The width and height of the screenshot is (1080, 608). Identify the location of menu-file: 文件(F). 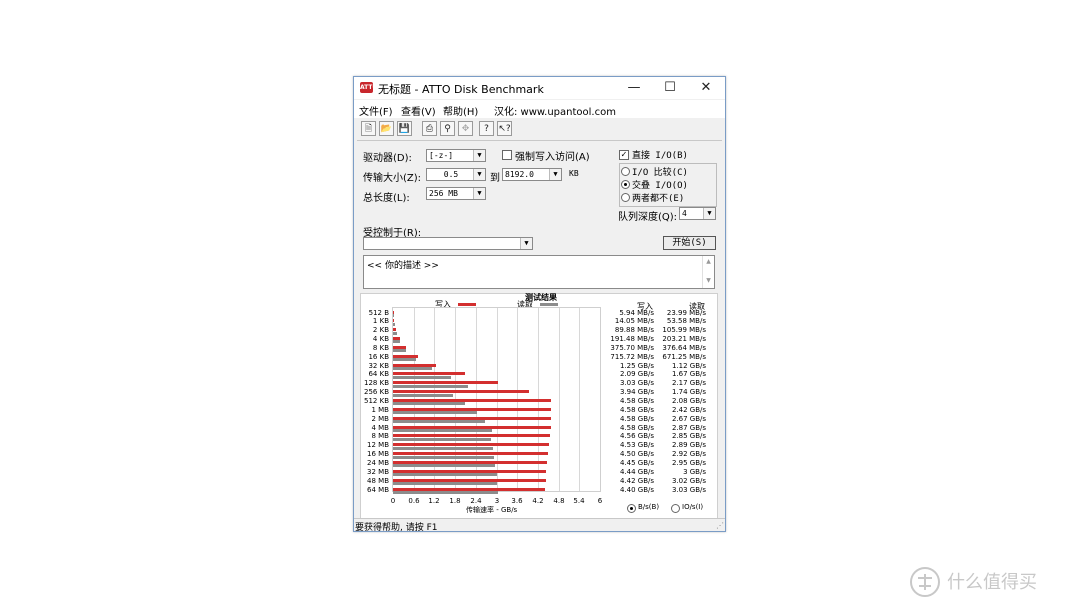
(376, 110).